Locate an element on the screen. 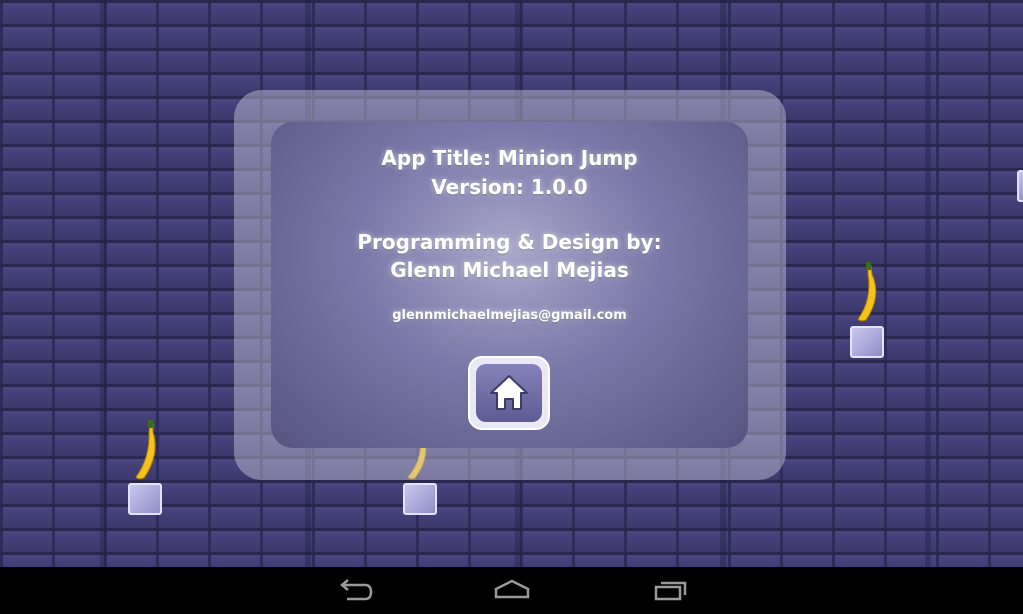 The height and width of the screenshot is (614, 1023). back-icon is located at coordinates (355, 590).